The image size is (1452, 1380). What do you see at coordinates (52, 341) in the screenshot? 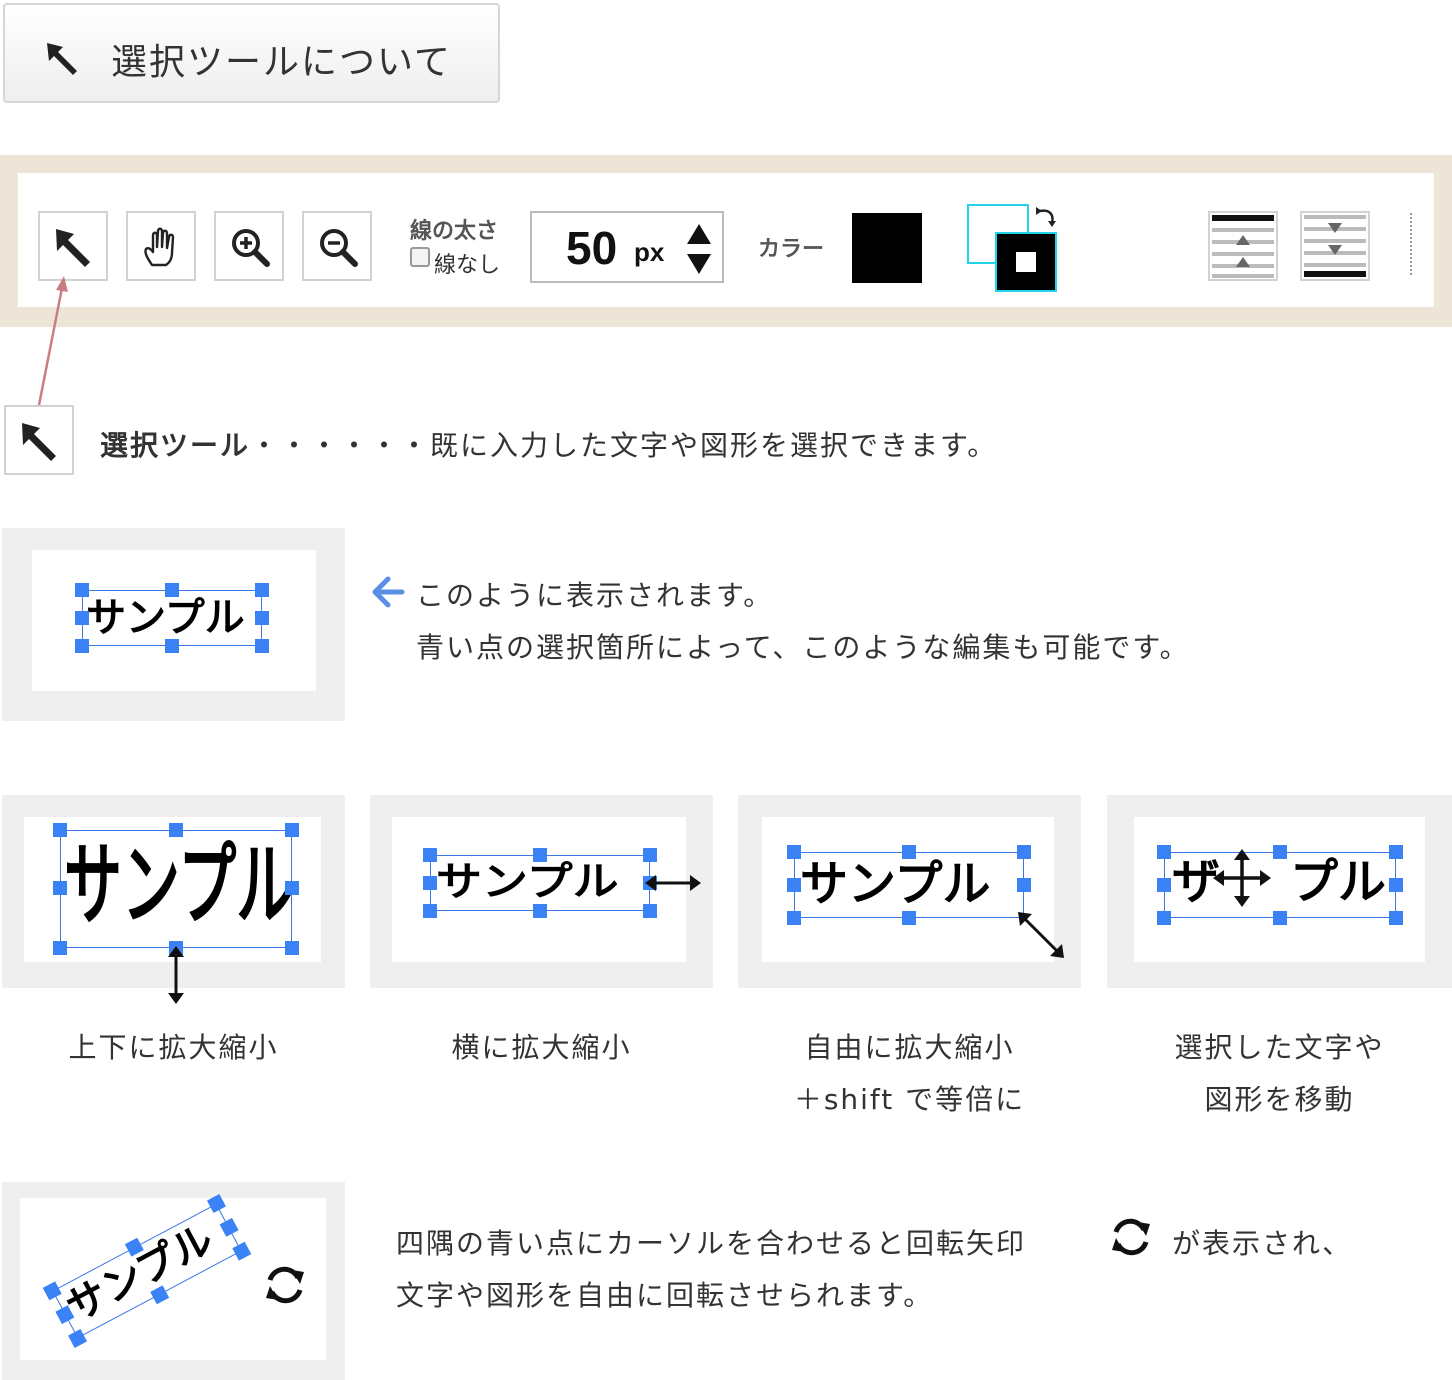
I see `pointer-arrow` at bounding box center [52, 341].